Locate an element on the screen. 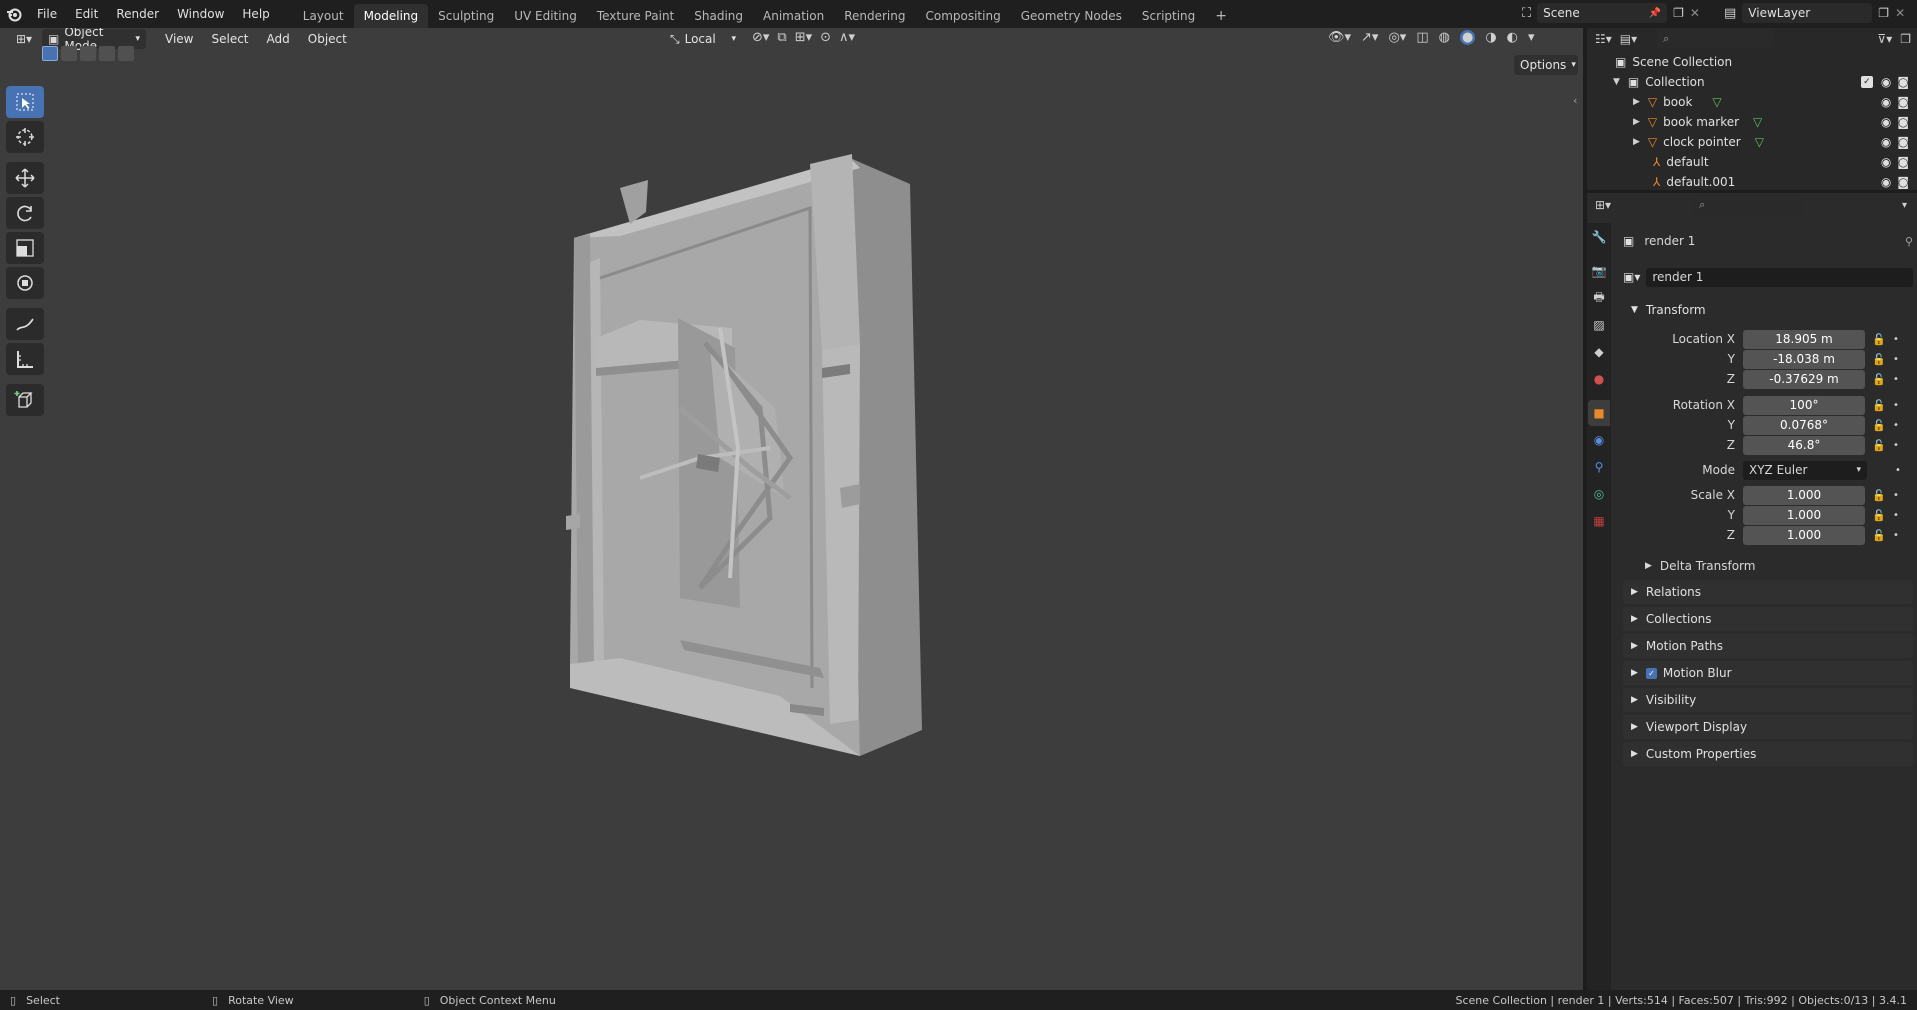 This screenshot has height=1010, width=1917. editor-type-button: ⊞▾ is located at coordinates (24, 39).